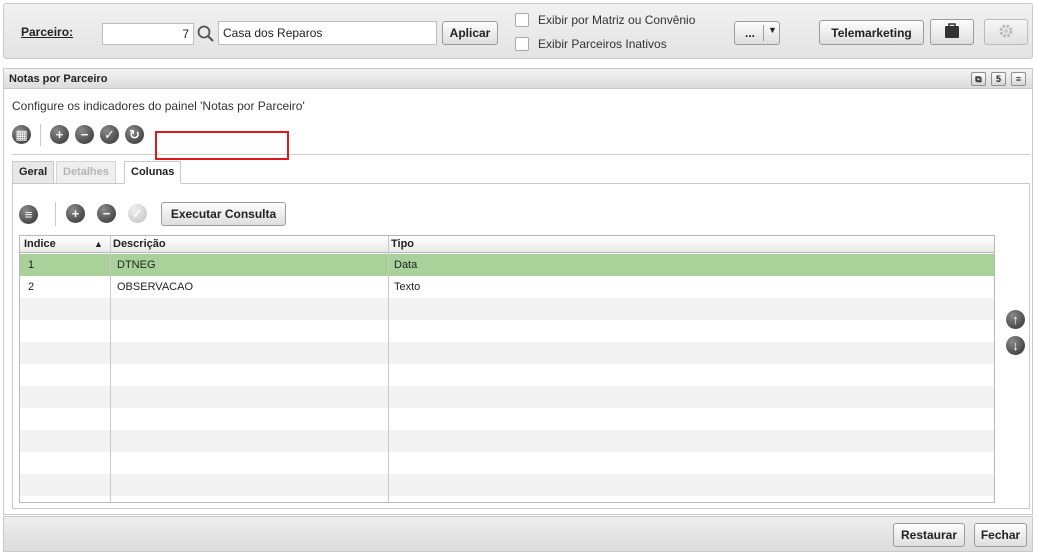 This screenshot has width=1037, height=554. I want to click on settings-button, so click(1006, 32).